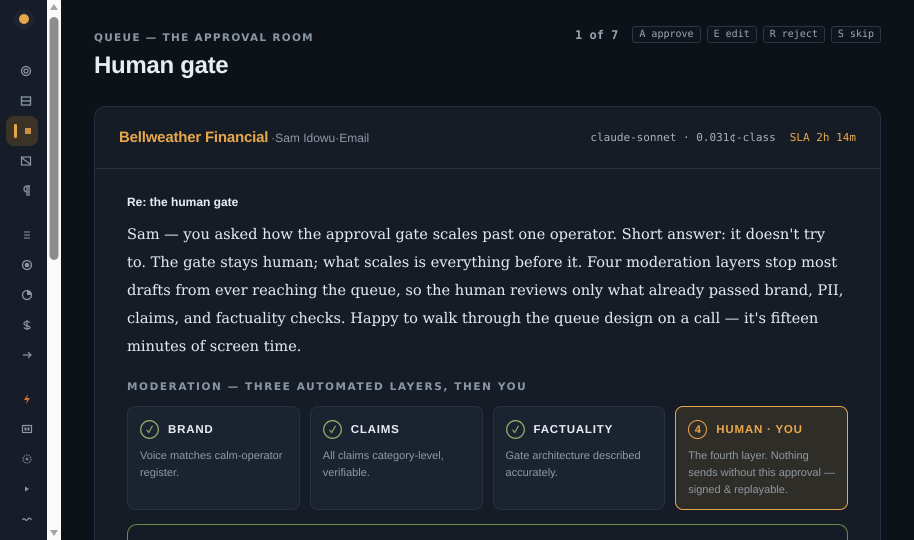  I want to click on layer-name: FACTUALITY, so click(574, 430).